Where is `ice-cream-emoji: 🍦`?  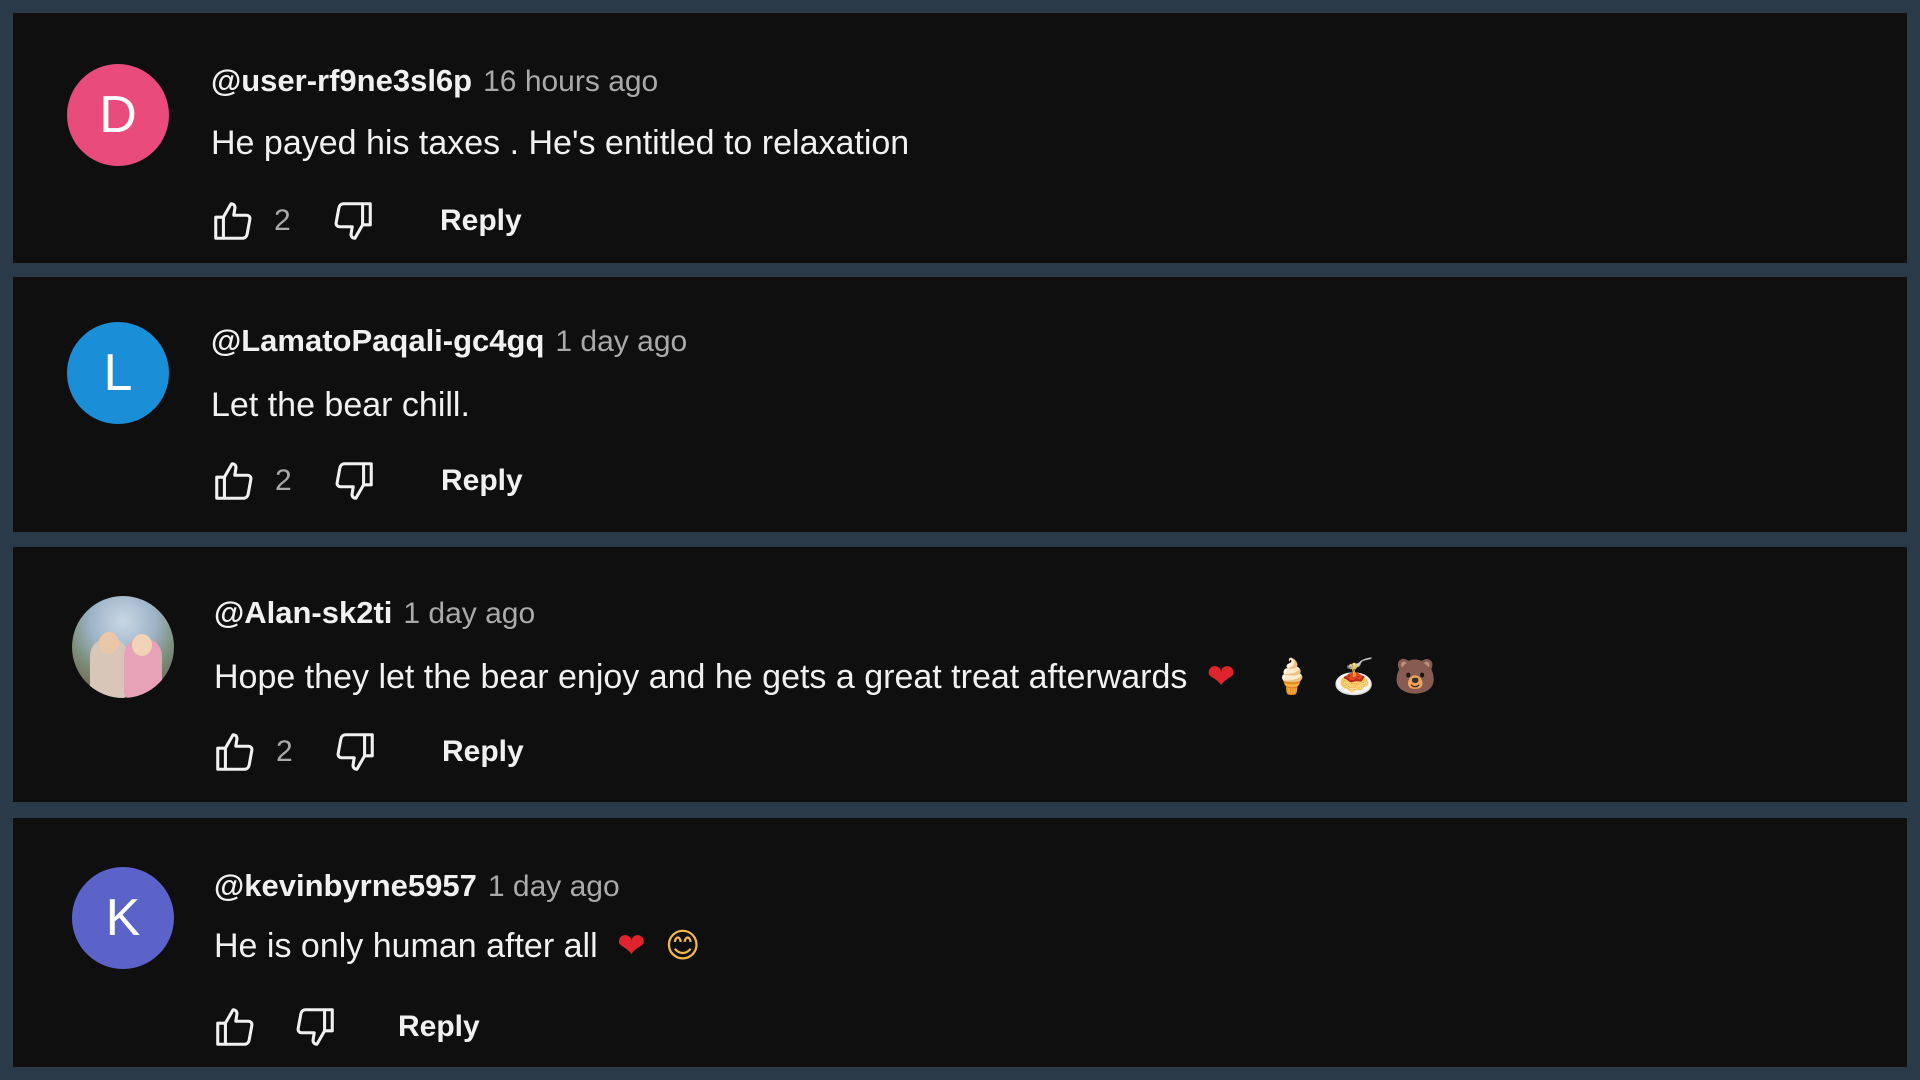
ice-cream-emoji: 🍦 is located at coordinates (1292, 677).